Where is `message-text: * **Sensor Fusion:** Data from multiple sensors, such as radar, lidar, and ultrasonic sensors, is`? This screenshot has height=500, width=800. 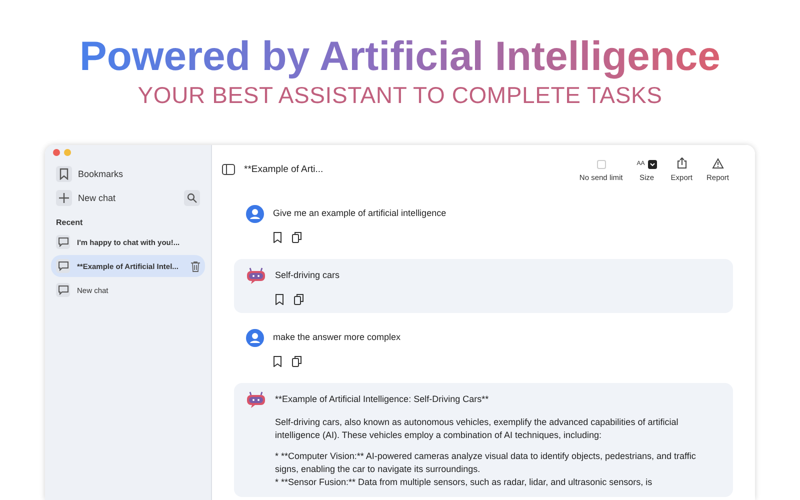
message-text: * **Sensor Fusion:** Data from multiple sensors, such as radar, lidar, and ultrasonic sensors, is is located at coordinates (464, 482).